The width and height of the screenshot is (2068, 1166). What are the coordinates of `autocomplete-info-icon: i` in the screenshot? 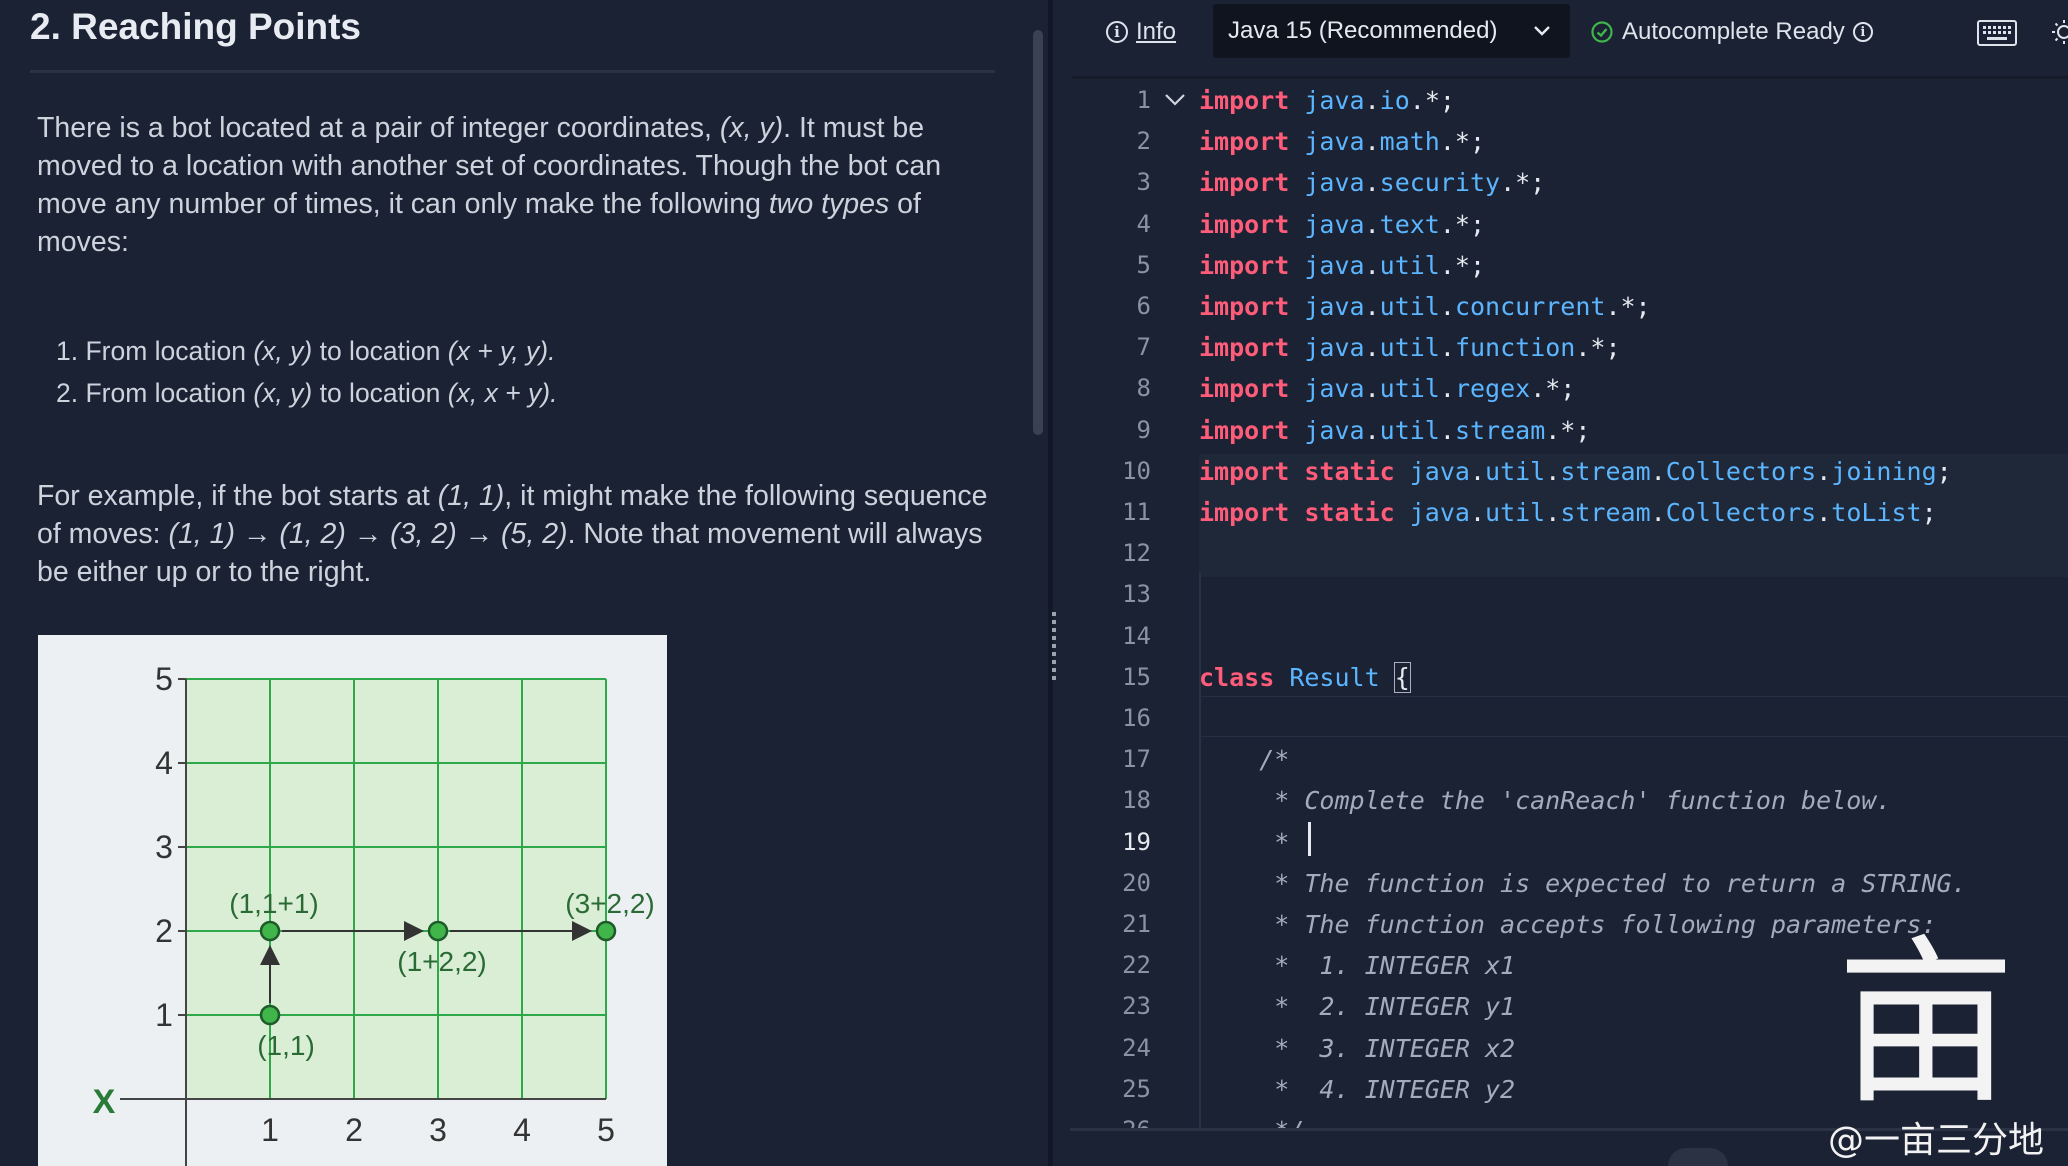 It's located at (1862, 32).